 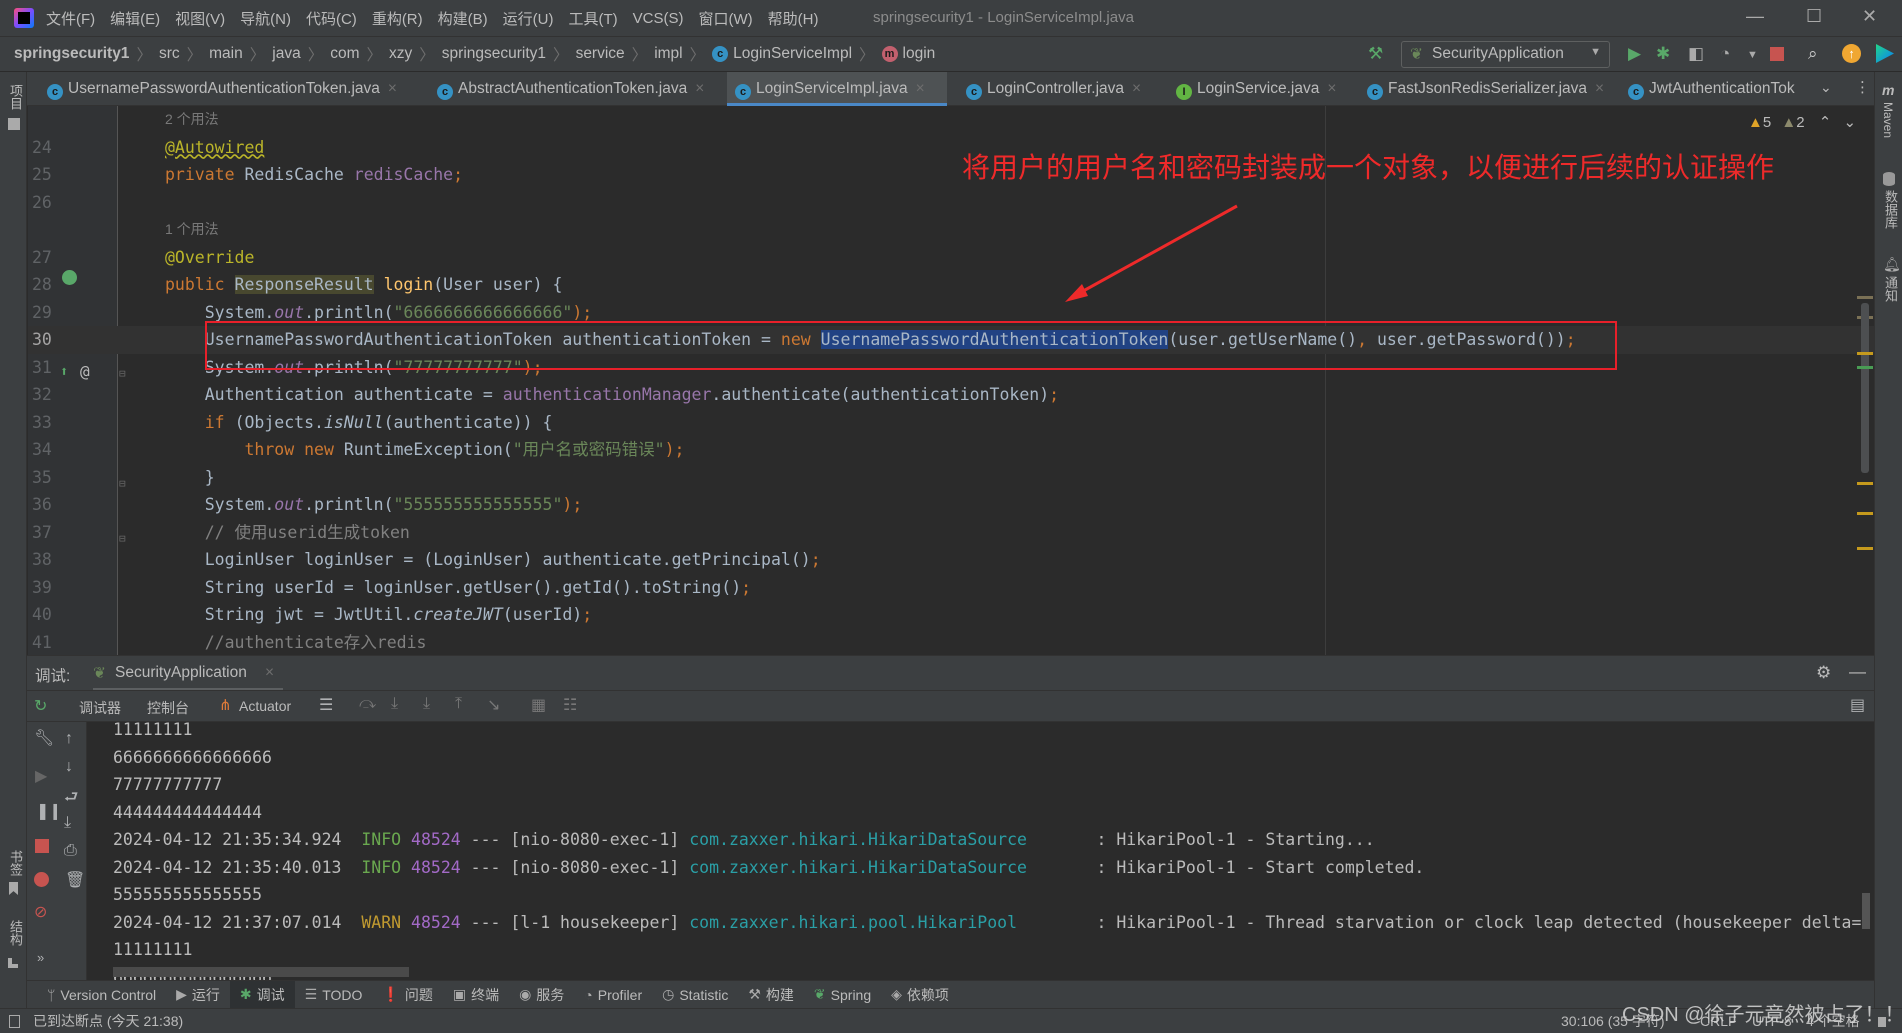 I want to click on run-button: ▶, so click(x=1634, y=54).